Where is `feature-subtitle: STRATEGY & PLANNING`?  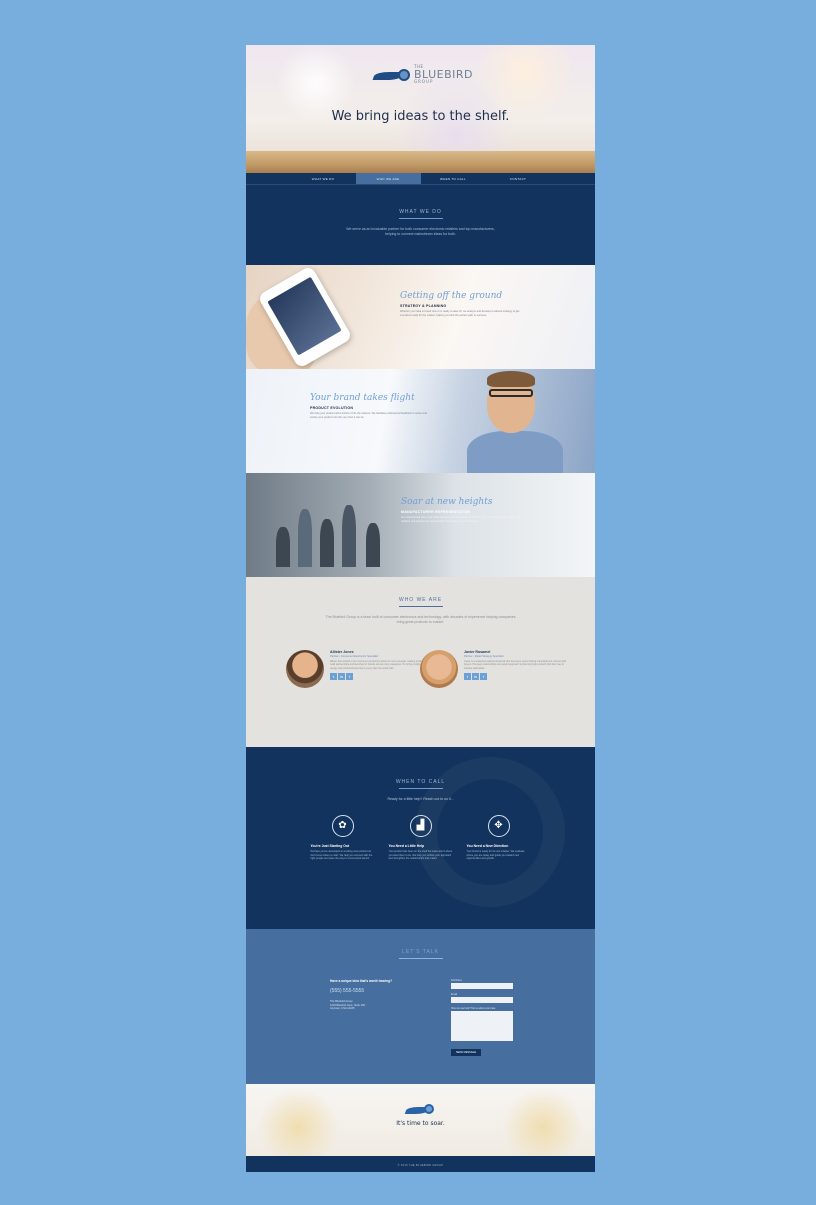
feature-subtitle: STRATEGY & PLANNING is located at coordinates (423, 306).